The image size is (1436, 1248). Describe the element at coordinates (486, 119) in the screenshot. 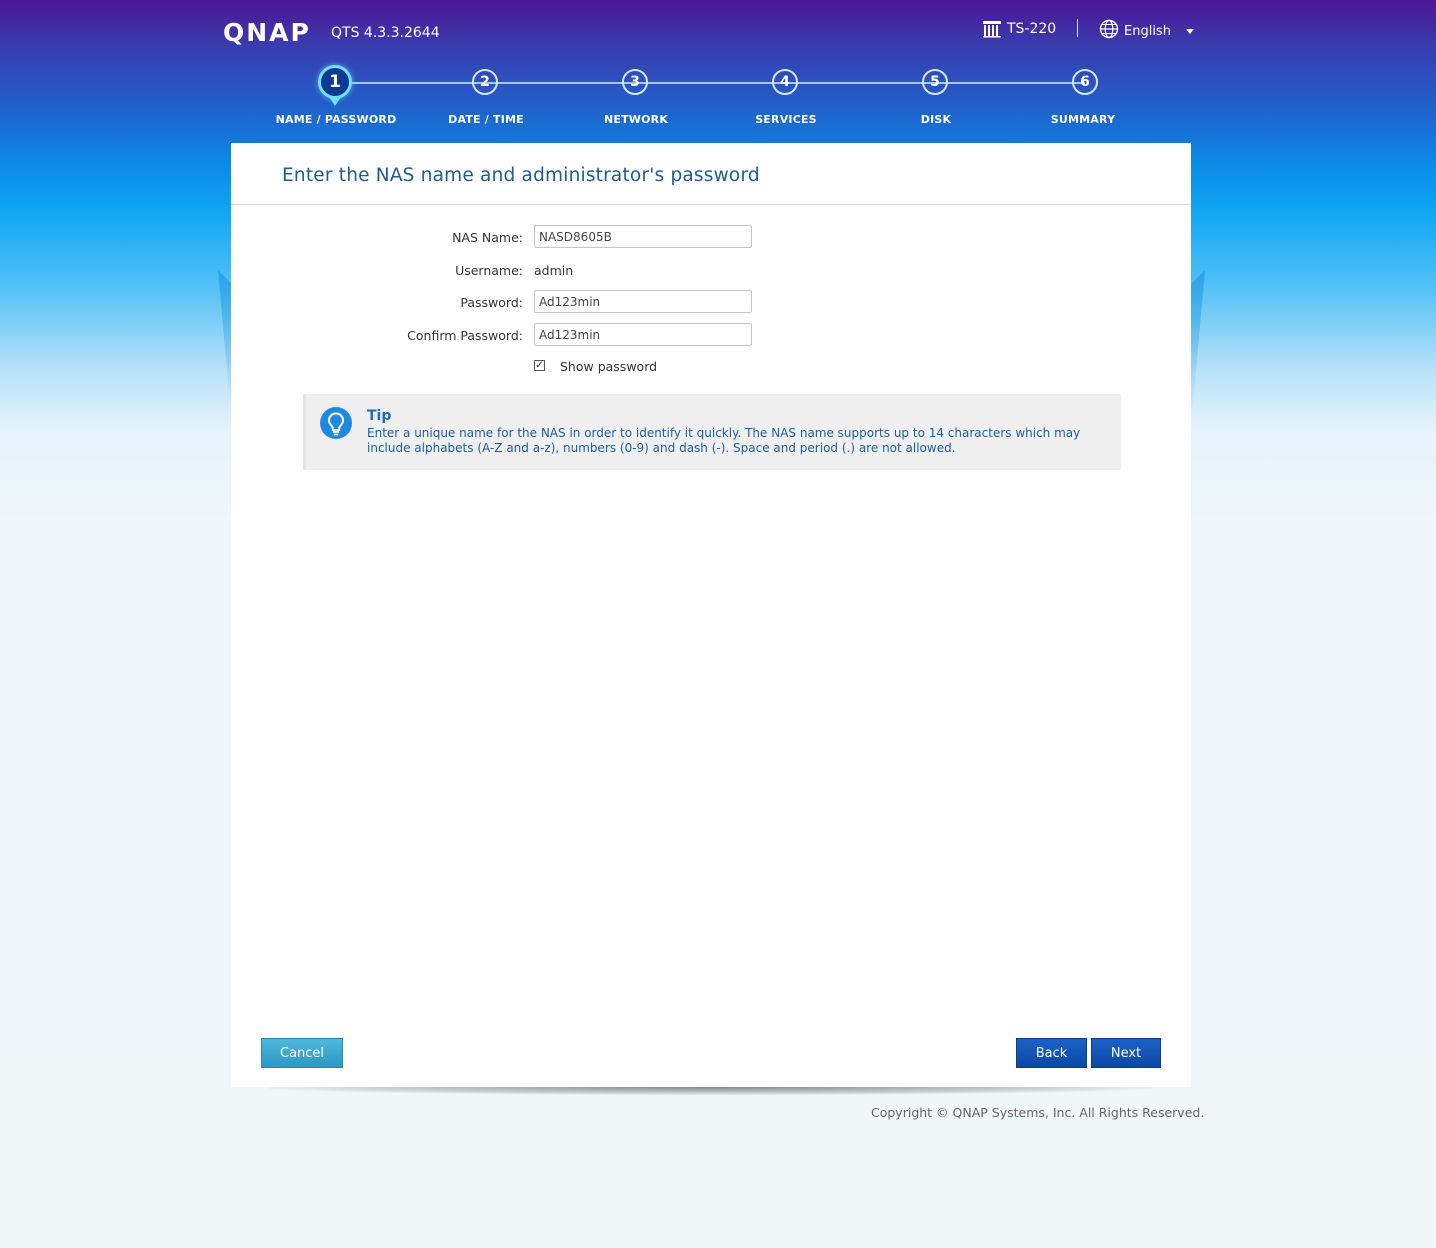

I see `step-2-label: DATE / TIME` at that location.